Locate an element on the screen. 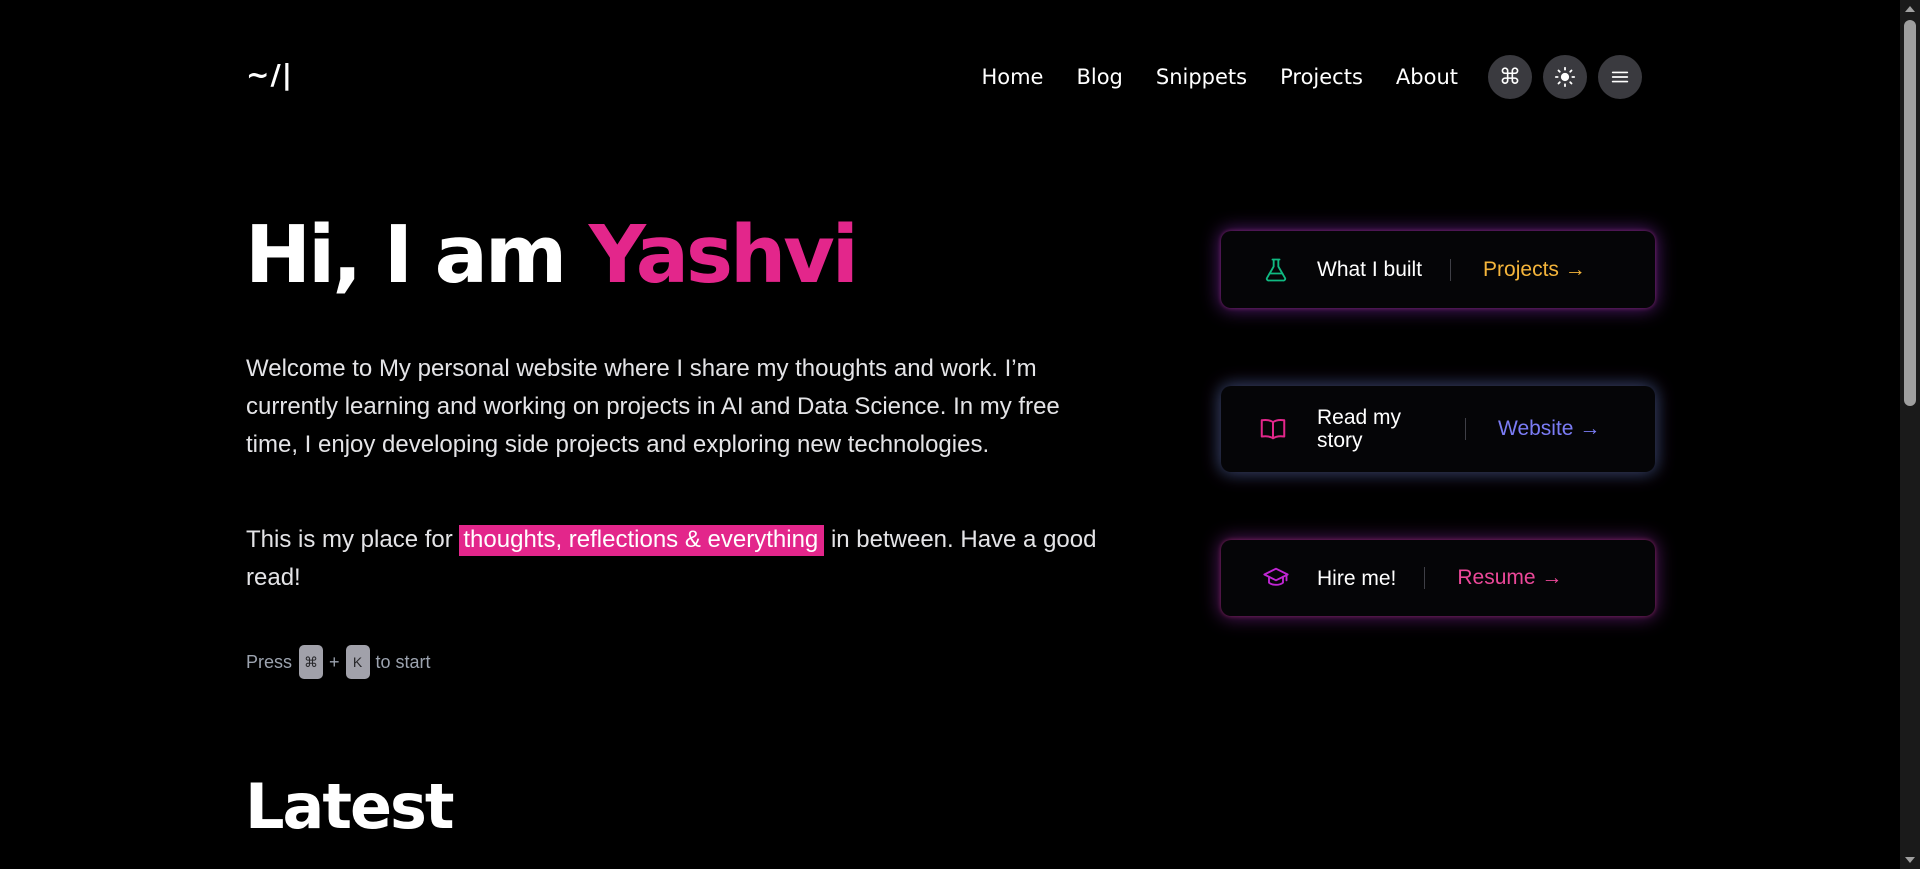 This screenshot has width=1920, height=869. hero-greeting: Hi, I am is located at coordinates (406, 255).